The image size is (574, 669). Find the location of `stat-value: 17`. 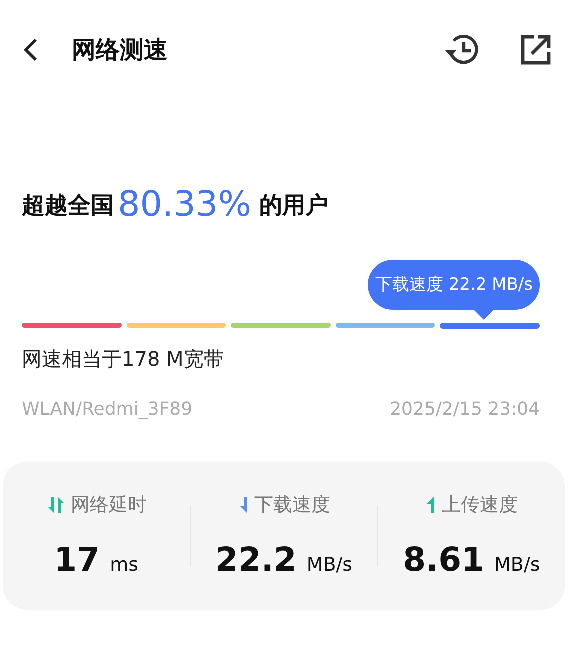

stat-value: 17 is located at coordinates (77, 559).